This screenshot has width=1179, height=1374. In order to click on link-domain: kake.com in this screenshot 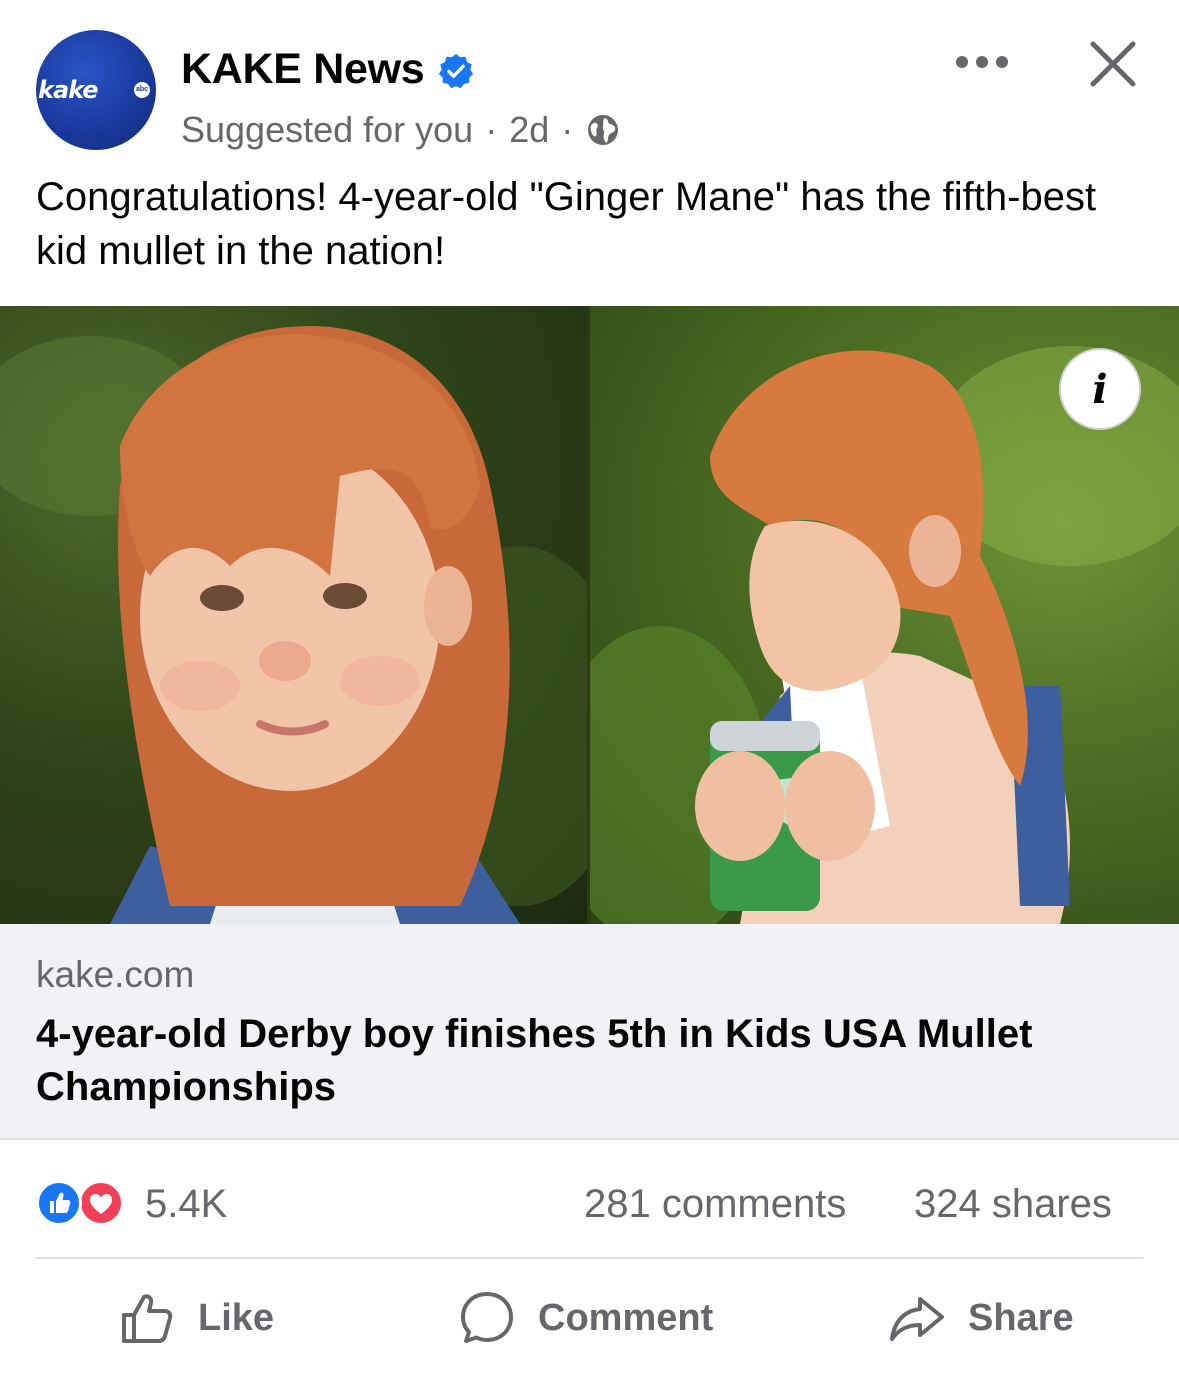, I will do `click(115, 974)`.